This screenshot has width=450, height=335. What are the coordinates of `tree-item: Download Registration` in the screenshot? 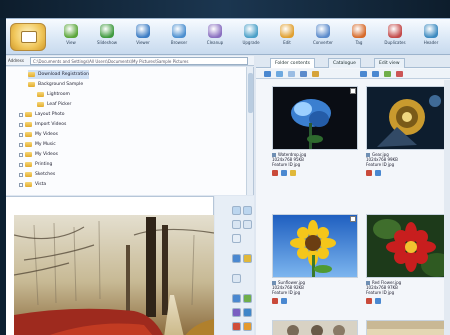 It's located at (58, 74).